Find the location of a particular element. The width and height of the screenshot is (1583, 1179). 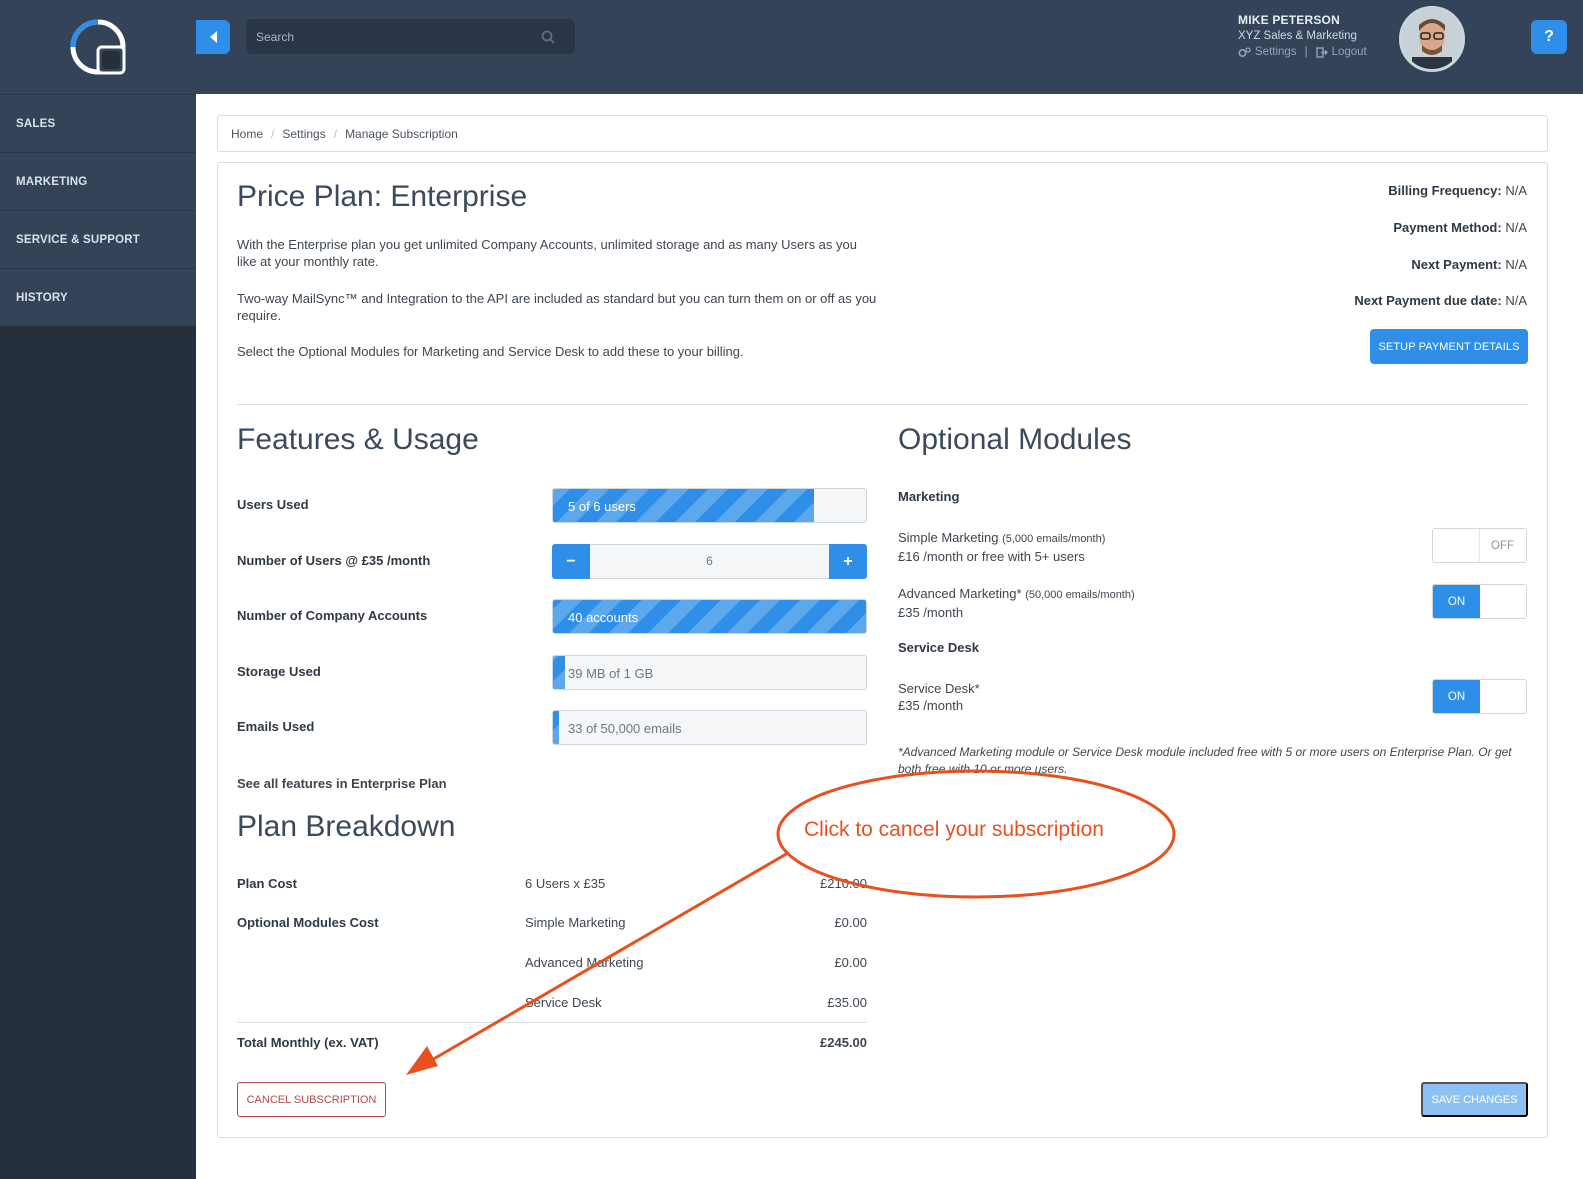

payment-method-label: Payment Method: is located at coordinates (1447, 227).